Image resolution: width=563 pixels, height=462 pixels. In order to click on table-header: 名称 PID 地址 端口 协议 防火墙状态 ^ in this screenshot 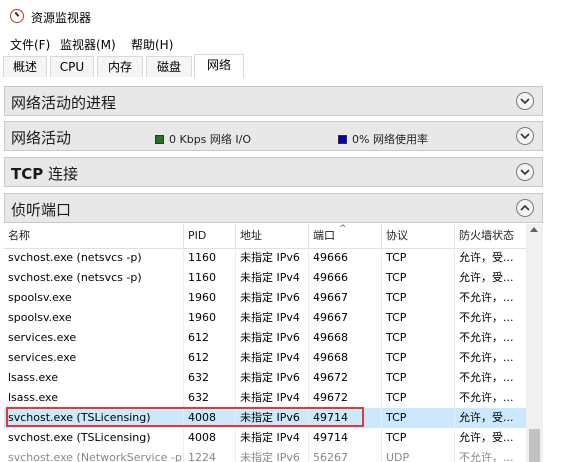, I will do `click(265, 236)`.